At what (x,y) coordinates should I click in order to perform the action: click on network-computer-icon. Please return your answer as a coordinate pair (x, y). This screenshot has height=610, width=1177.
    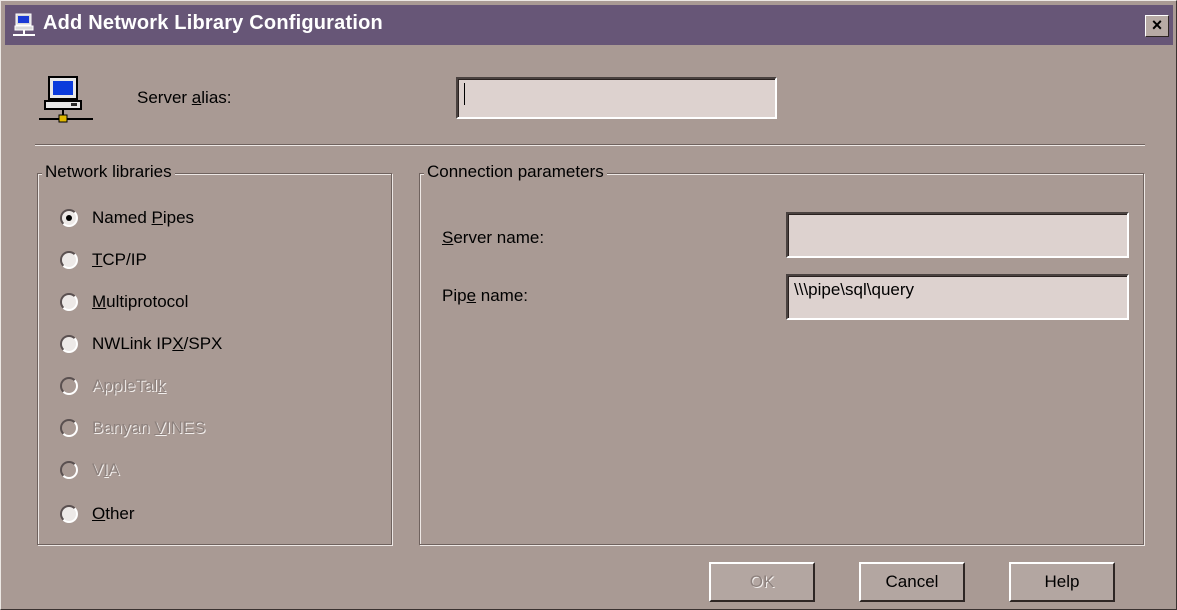
    Looking at the image, I should click on (24, 24).